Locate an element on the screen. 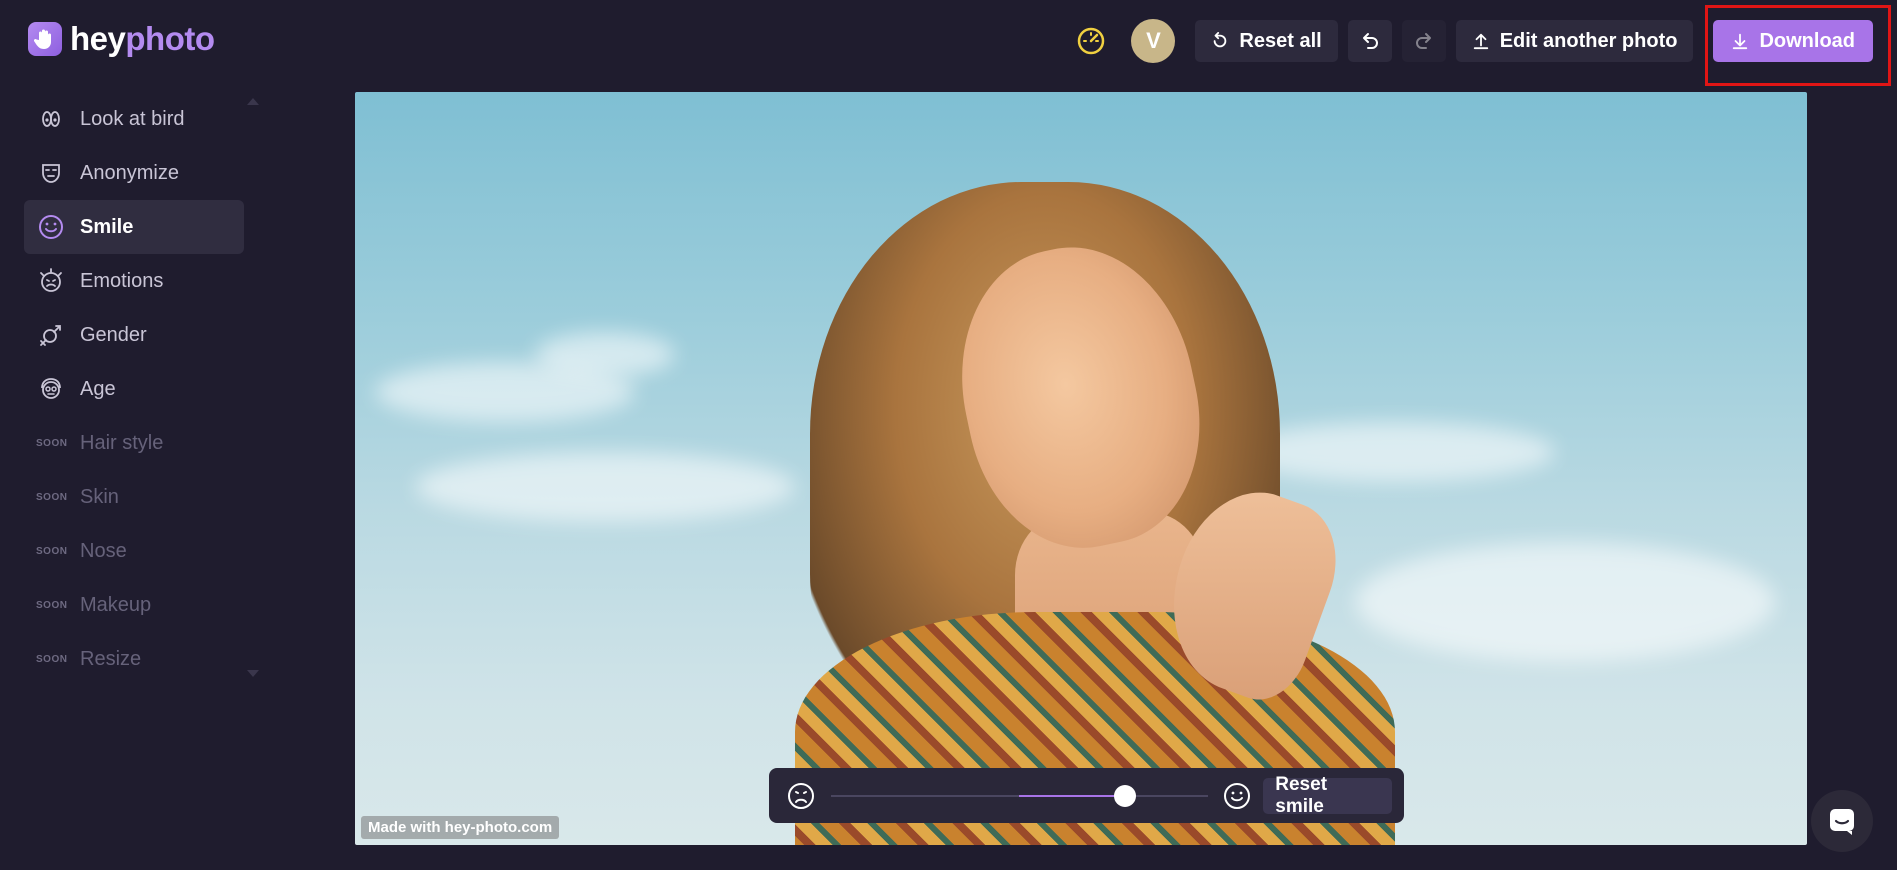 Image resolution: width=1897 pixels, height=870 pixels. logo-text-photo: photo is located at coordinates (170, 38).